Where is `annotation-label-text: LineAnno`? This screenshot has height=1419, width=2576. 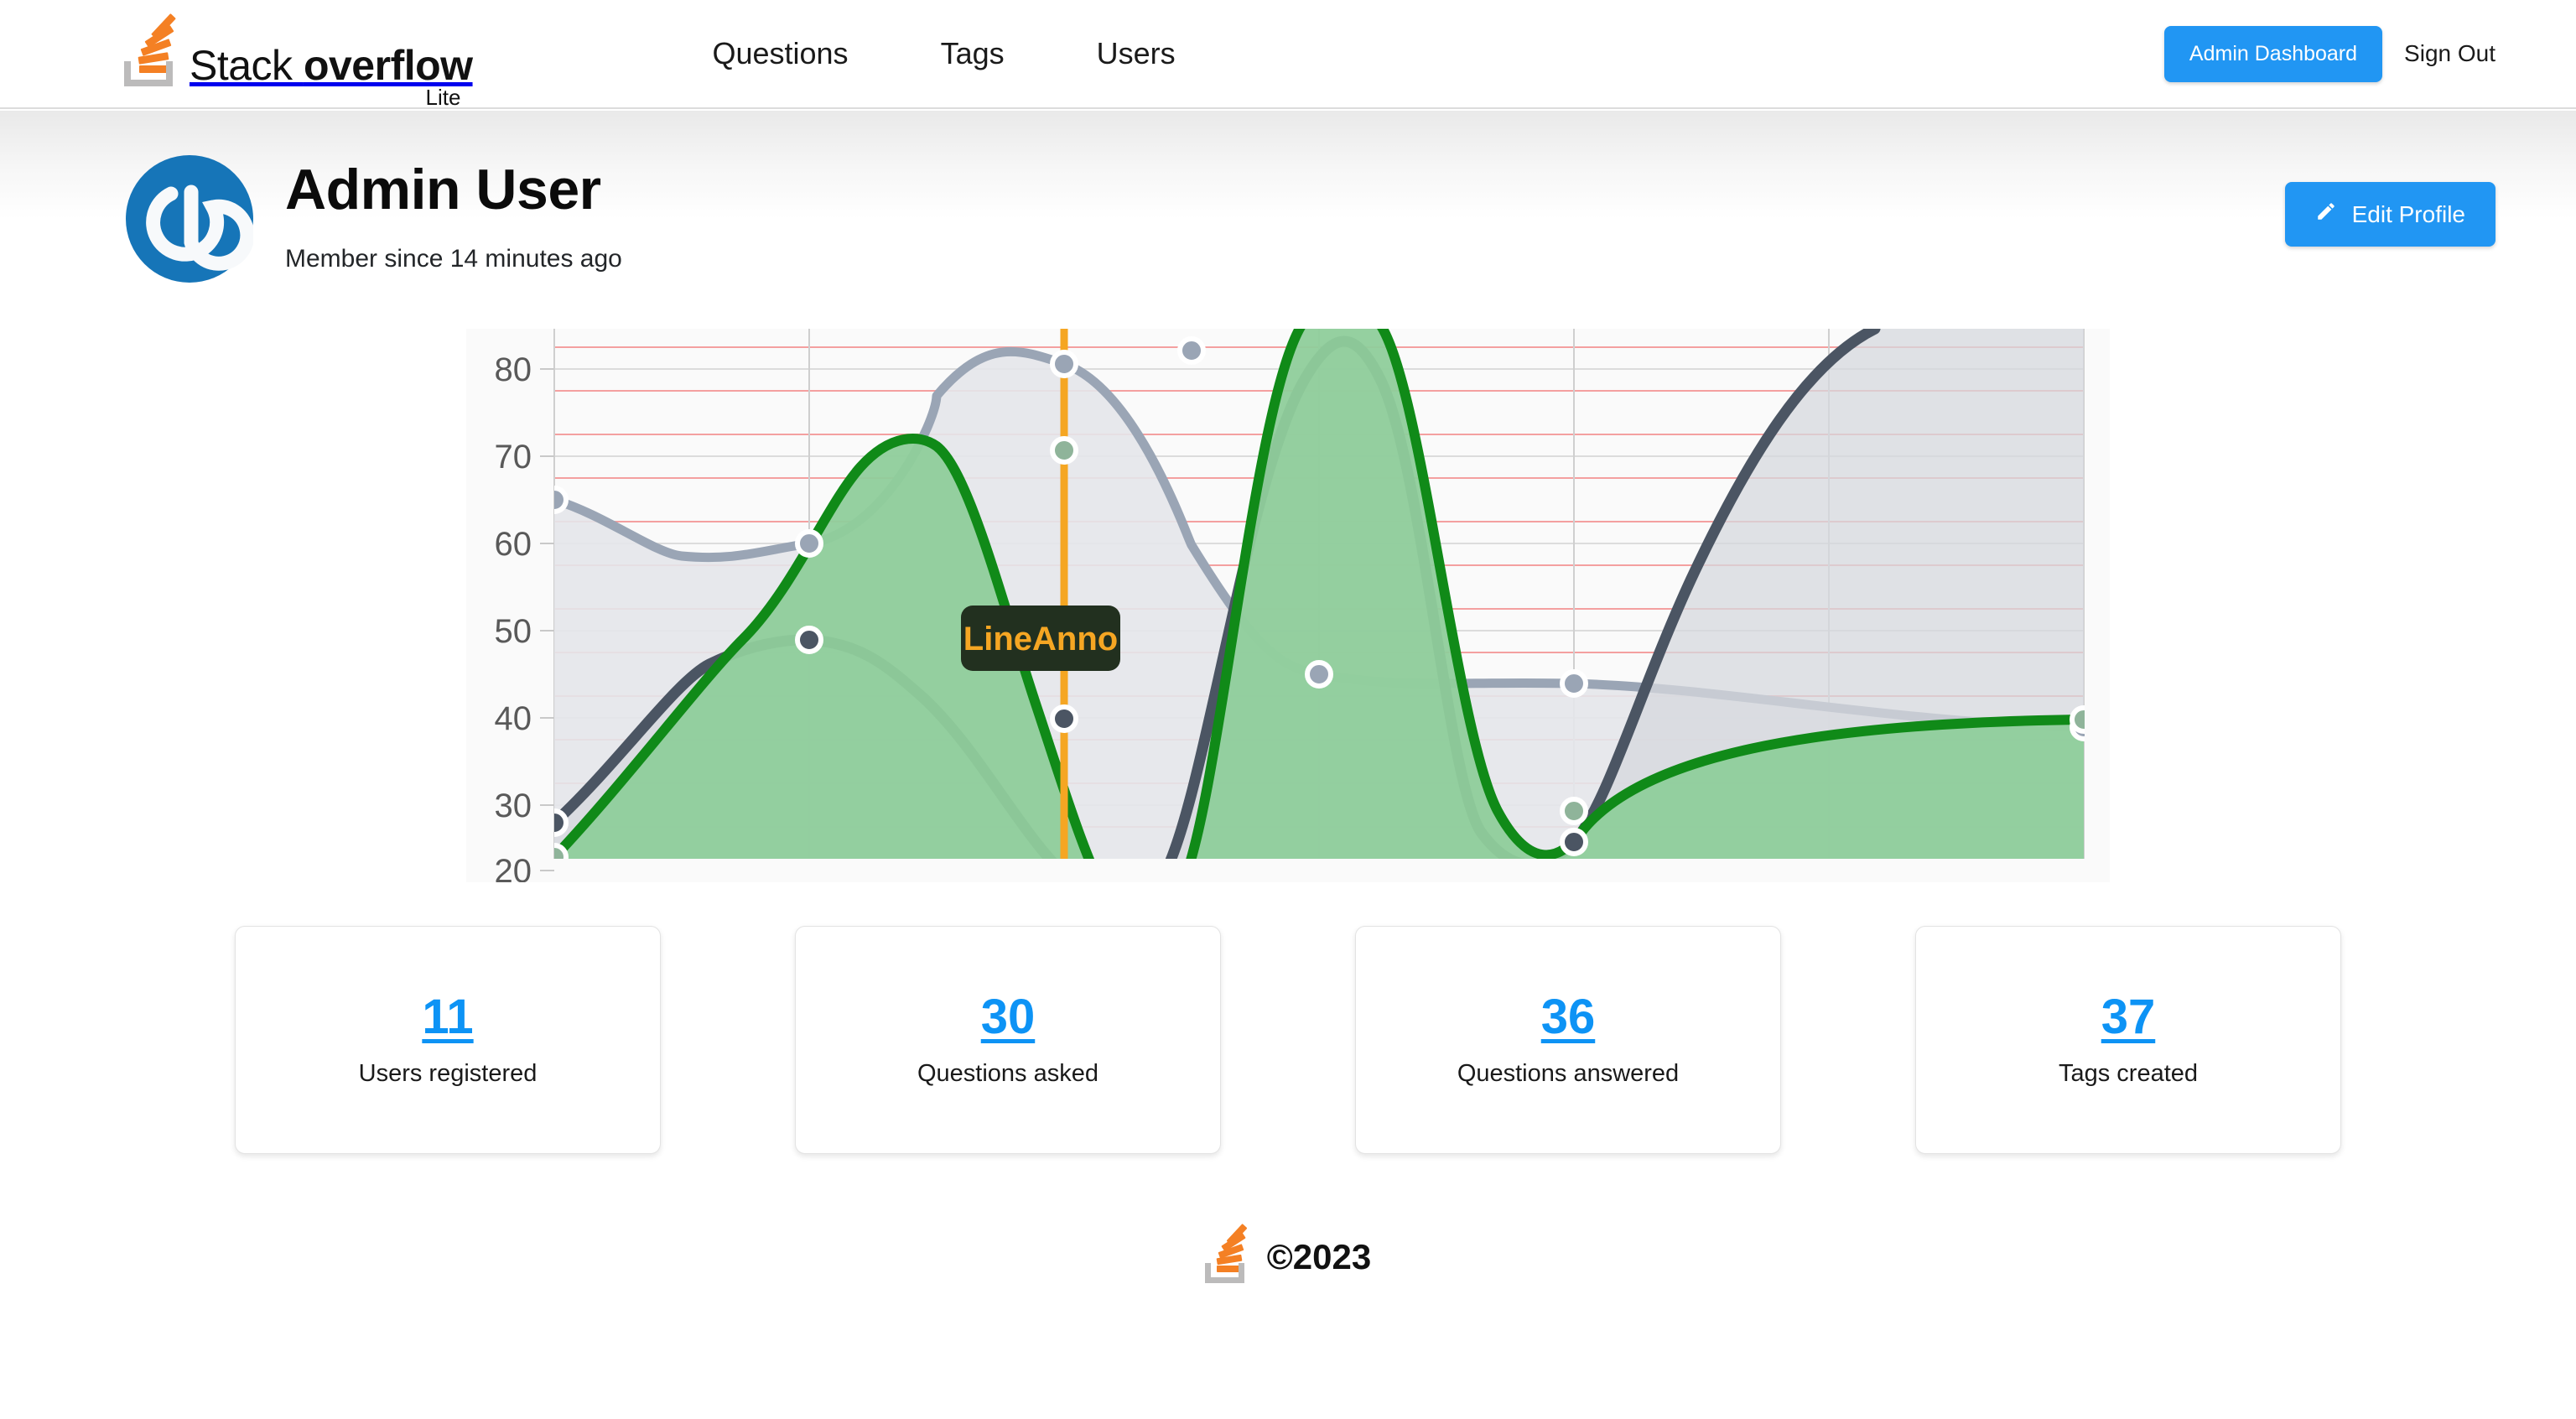
annotation-label-text: LineAnno is located at coordinates (1040, 639).